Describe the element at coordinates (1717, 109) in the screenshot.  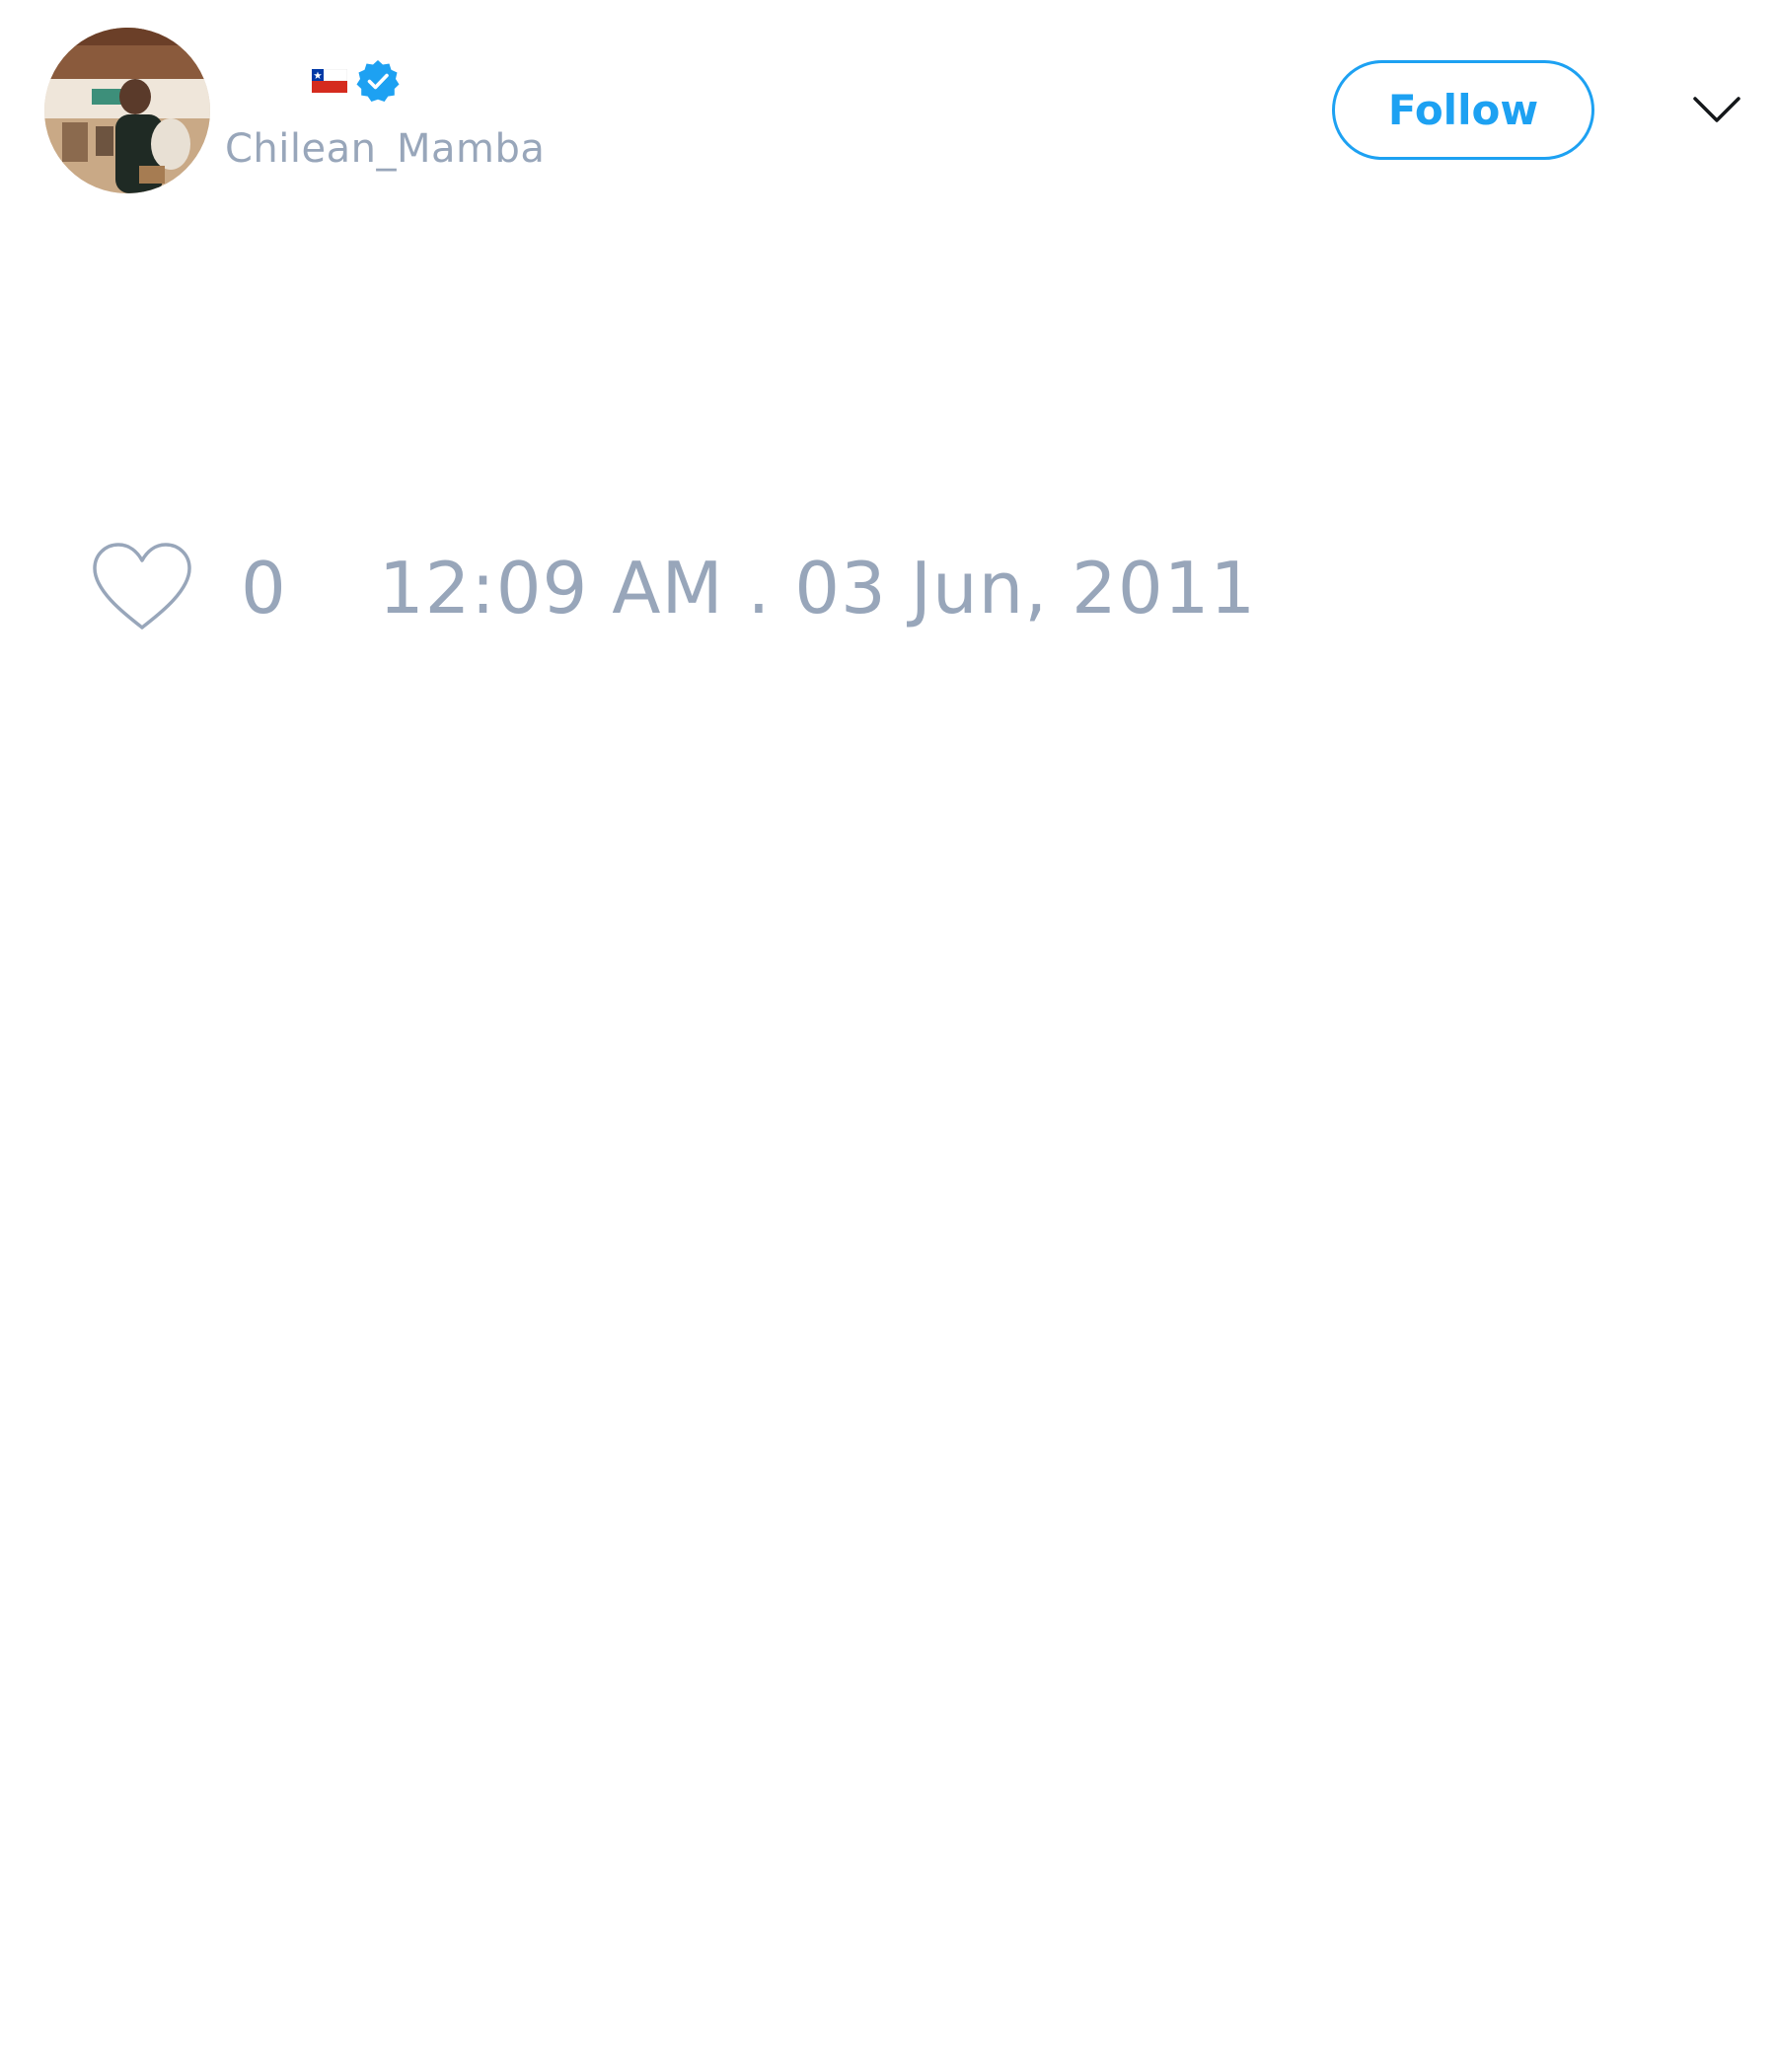
I see `chevron-down-icon` at that location.